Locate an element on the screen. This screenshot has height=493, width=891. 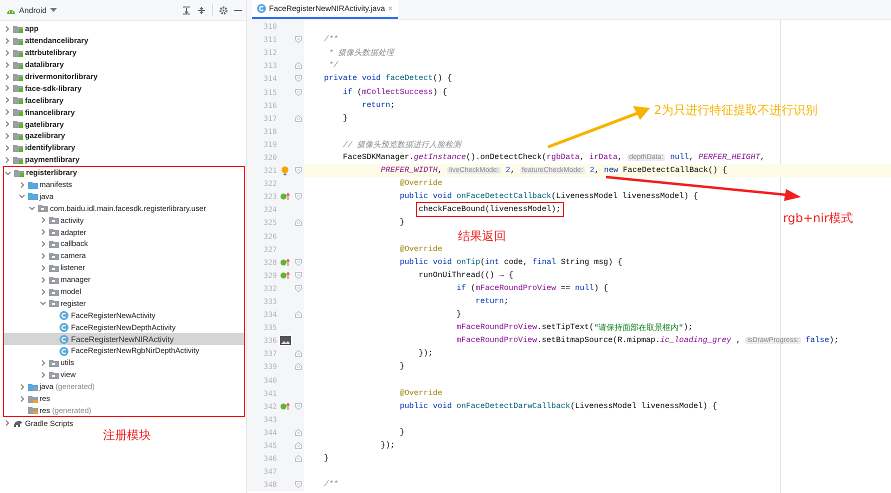
image-icon is located at coordinates (285, 341).